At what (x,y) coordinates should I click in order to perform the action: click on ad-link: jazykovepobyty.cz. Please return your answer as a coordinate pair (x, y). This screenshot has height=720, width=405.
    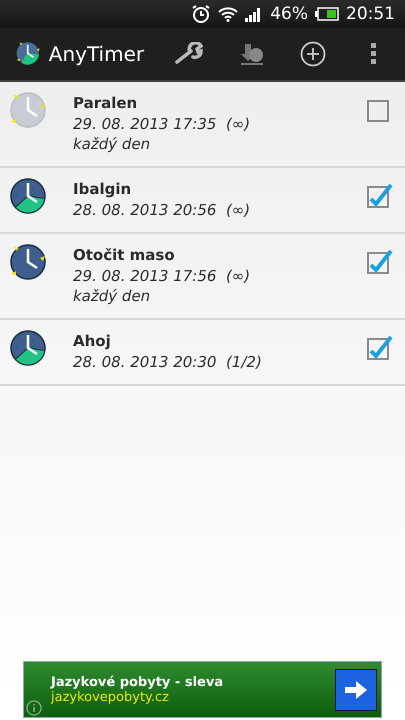
    Looking at the image, I should click on (193, 697).